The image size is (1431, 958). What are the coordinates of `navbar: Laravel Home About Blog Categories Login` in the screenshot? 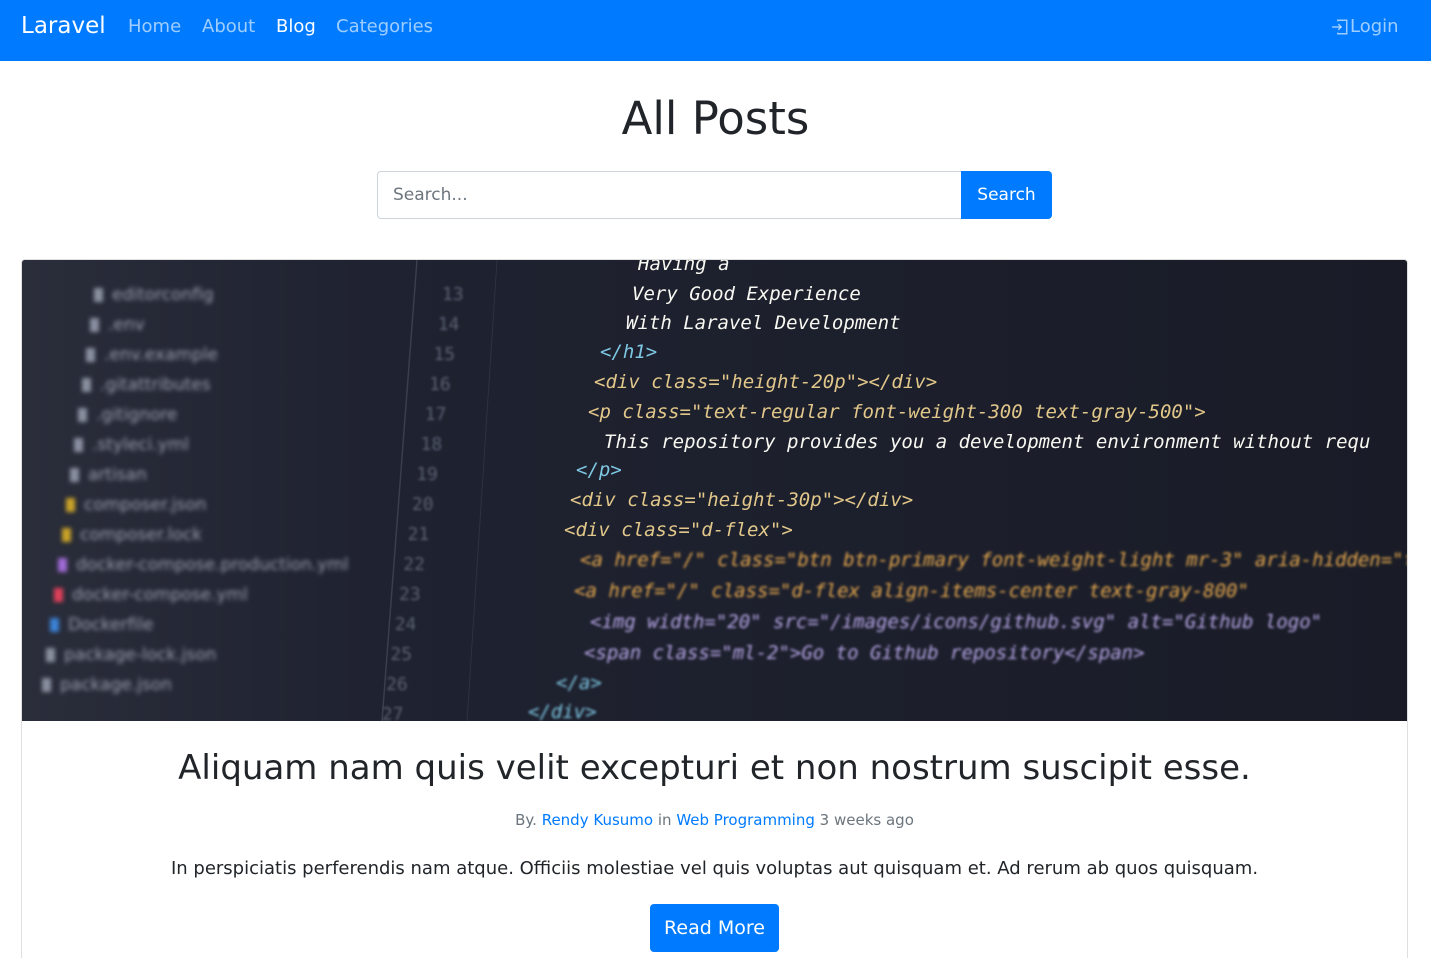 It's located at (715, 30).